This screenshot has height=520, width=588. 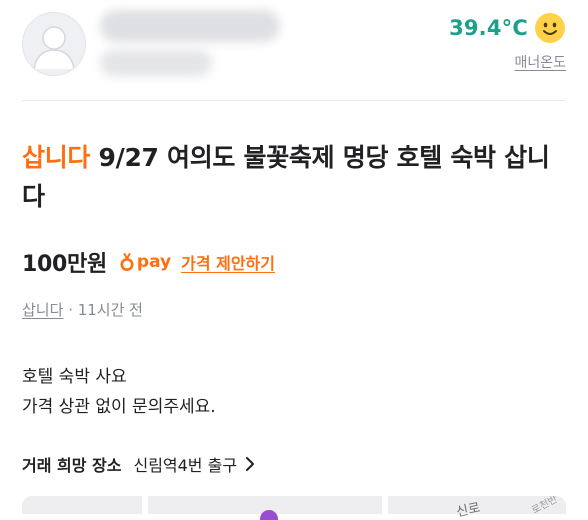 I want to click on description-line: 가격 상관 없이 문의주세요., so click(x=119, y=407).